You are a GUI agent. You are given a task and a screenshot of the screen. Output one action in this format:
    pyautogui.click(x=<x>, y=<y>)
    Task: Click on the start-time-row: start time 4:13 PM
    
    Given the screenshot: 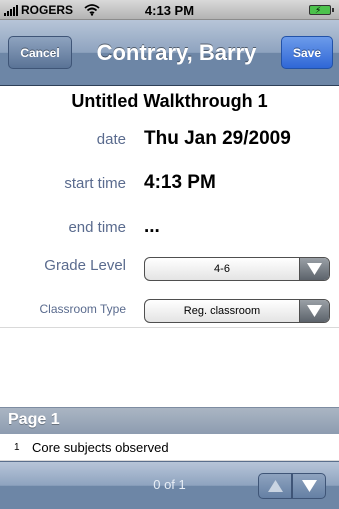 What is the action you would take?
    pyautogui.click(x=169, y=185)
    